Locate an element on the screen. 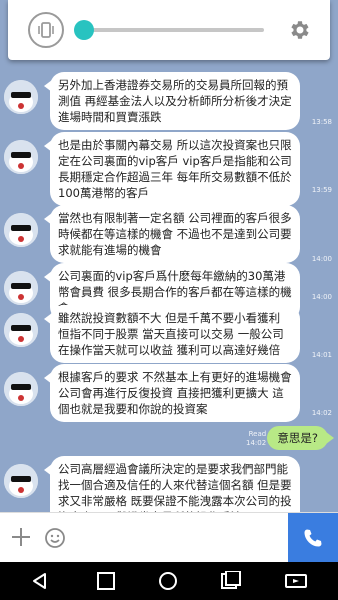 Image resolution: width=338 pixels, height=600 pixels. menu-button is located at coordinates (231, 582).